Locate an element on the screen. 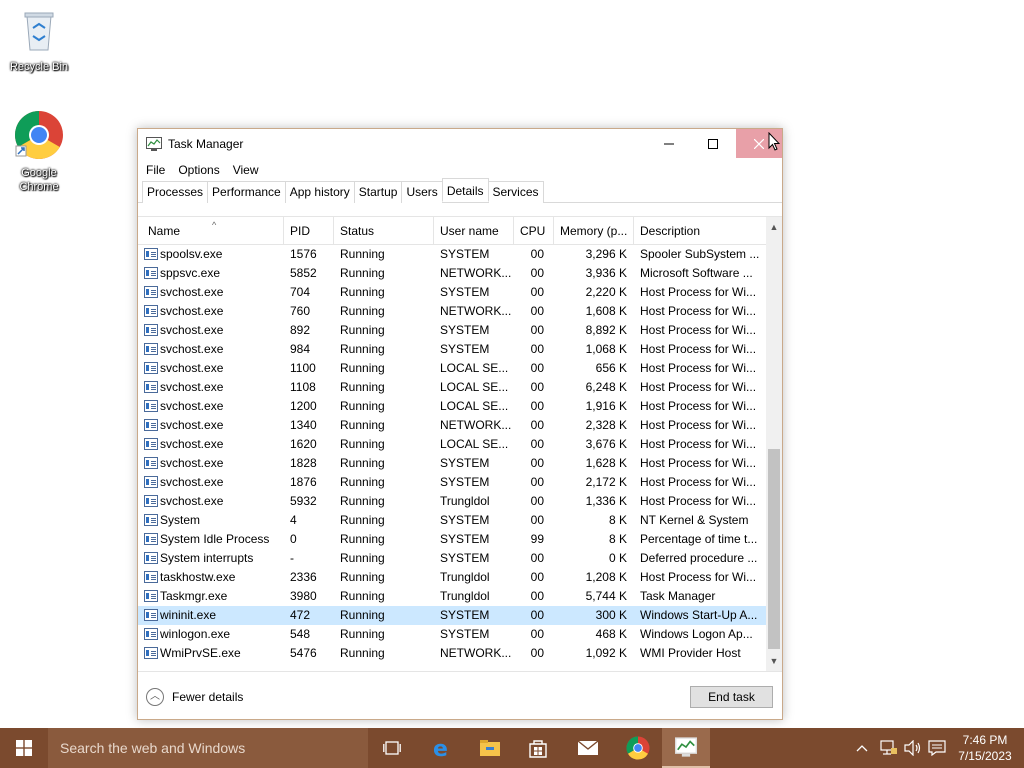 This screenshot has height=768, width=1024. tab-app-history: App history is located at coordinates (319, 192).